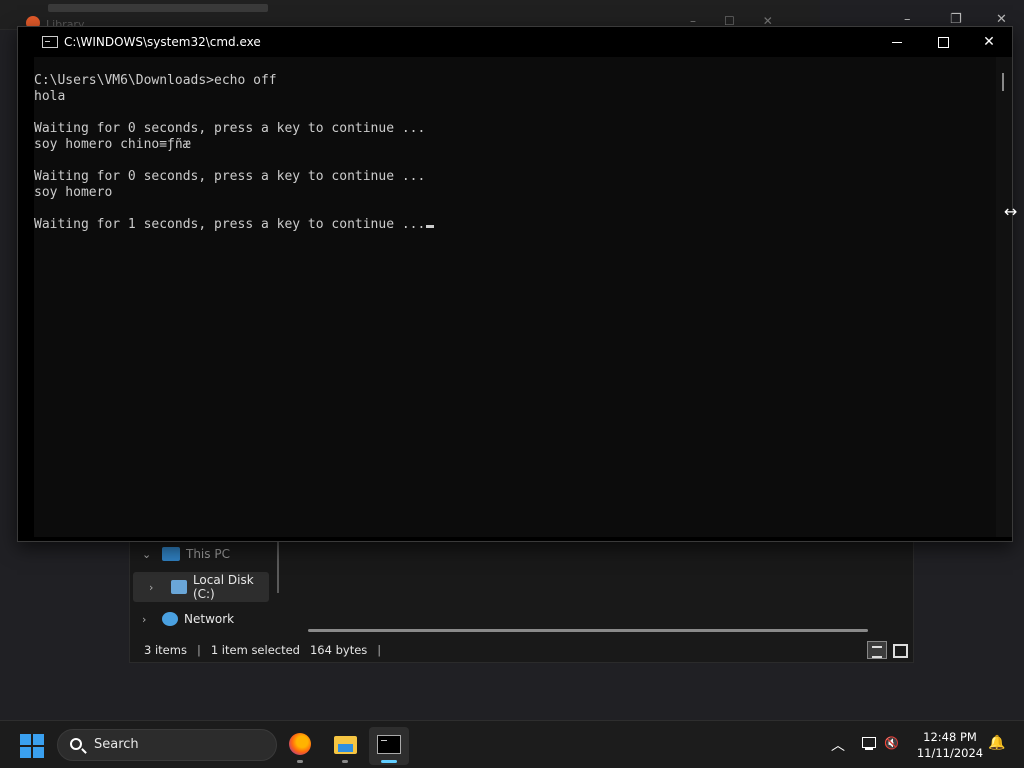  What do you see at coordinates (1001, 19) in the screenshot?
I see `explorer-close-icon: ✕` at bounding box center [1001, 19].